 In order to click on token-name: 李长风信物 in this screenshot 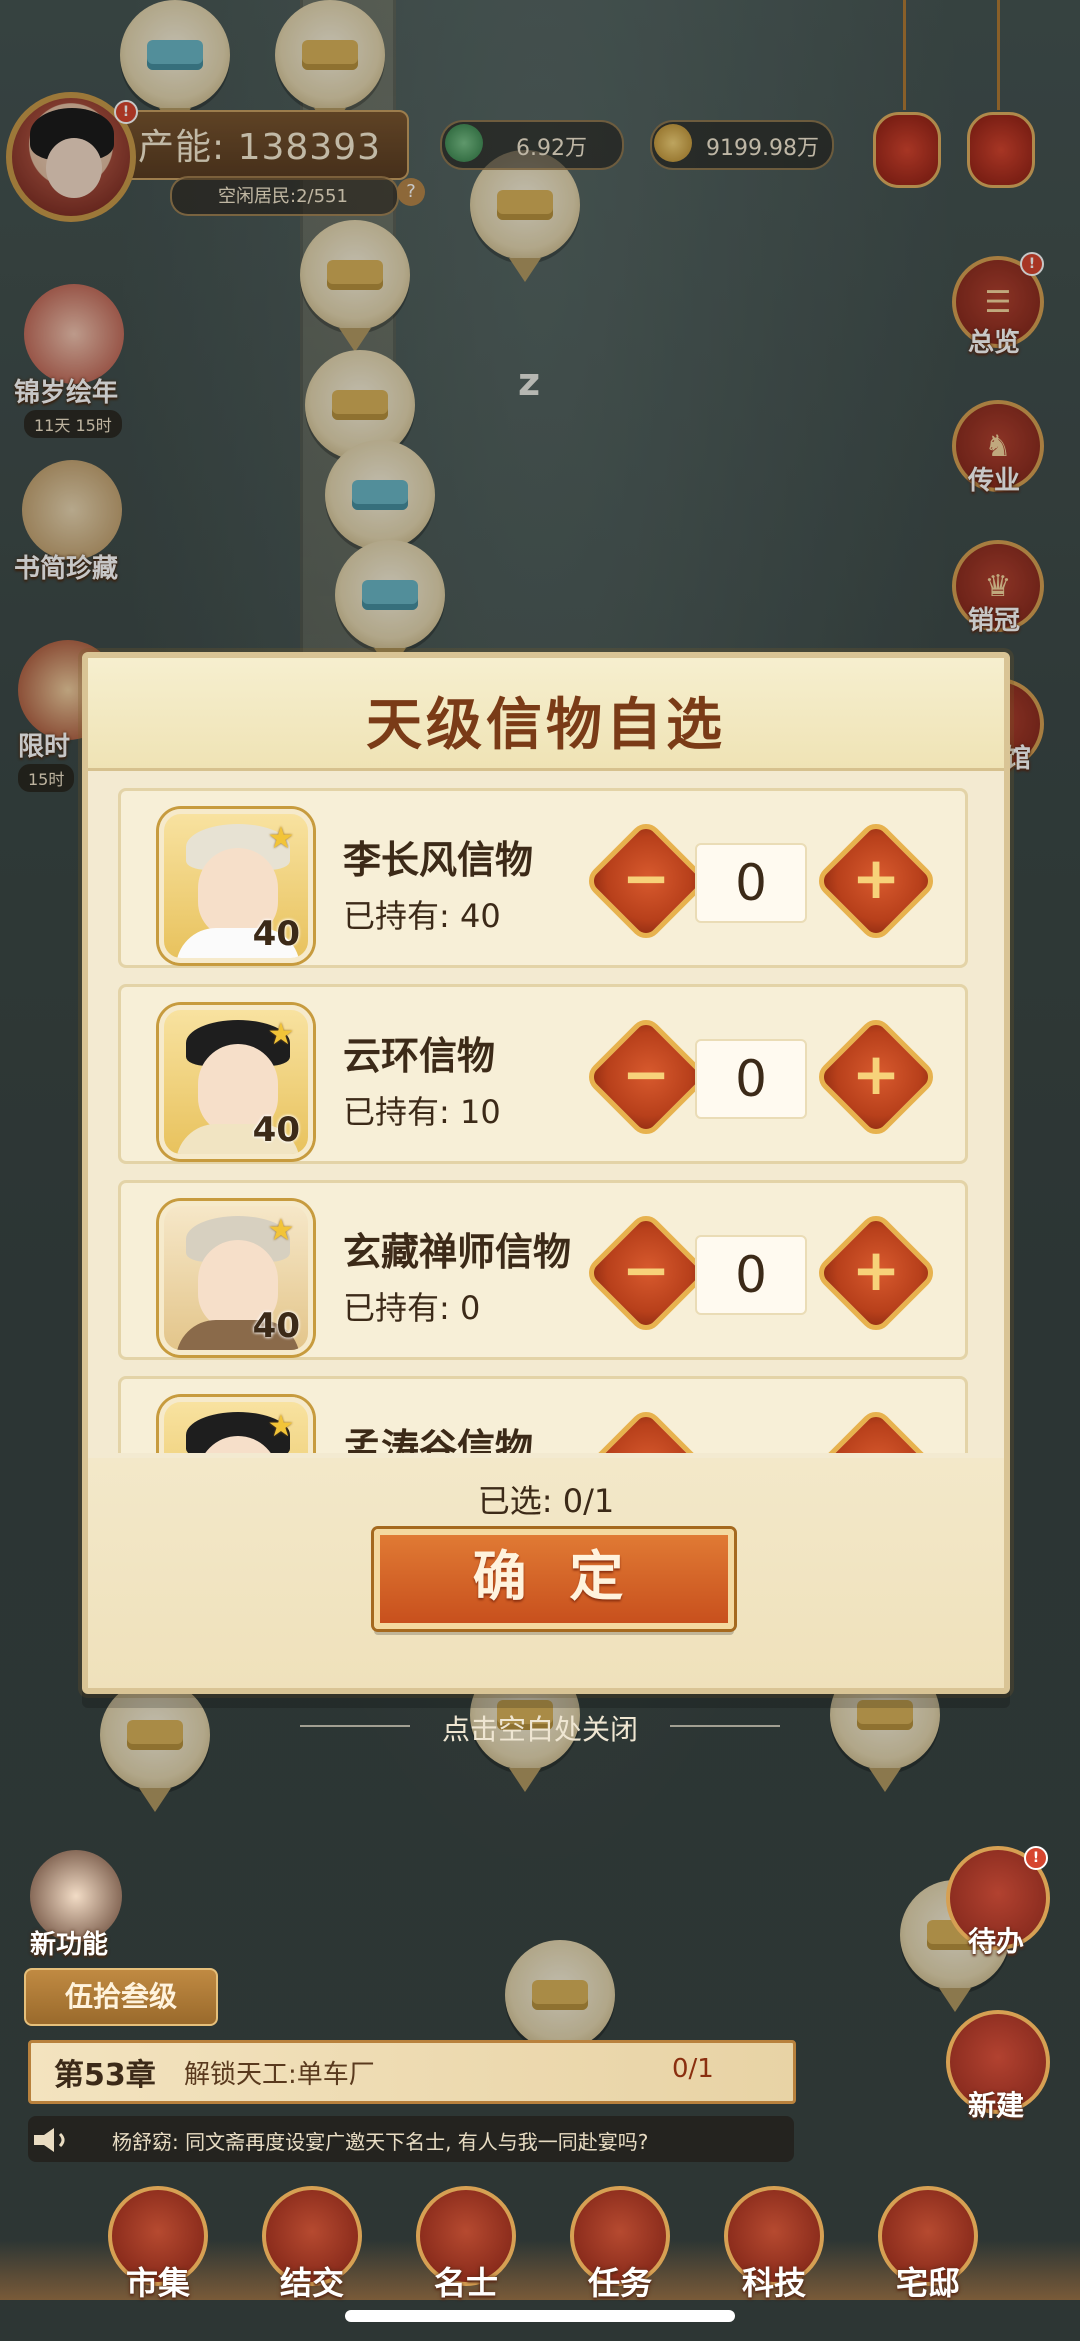, I will do `click(438, 860)`.